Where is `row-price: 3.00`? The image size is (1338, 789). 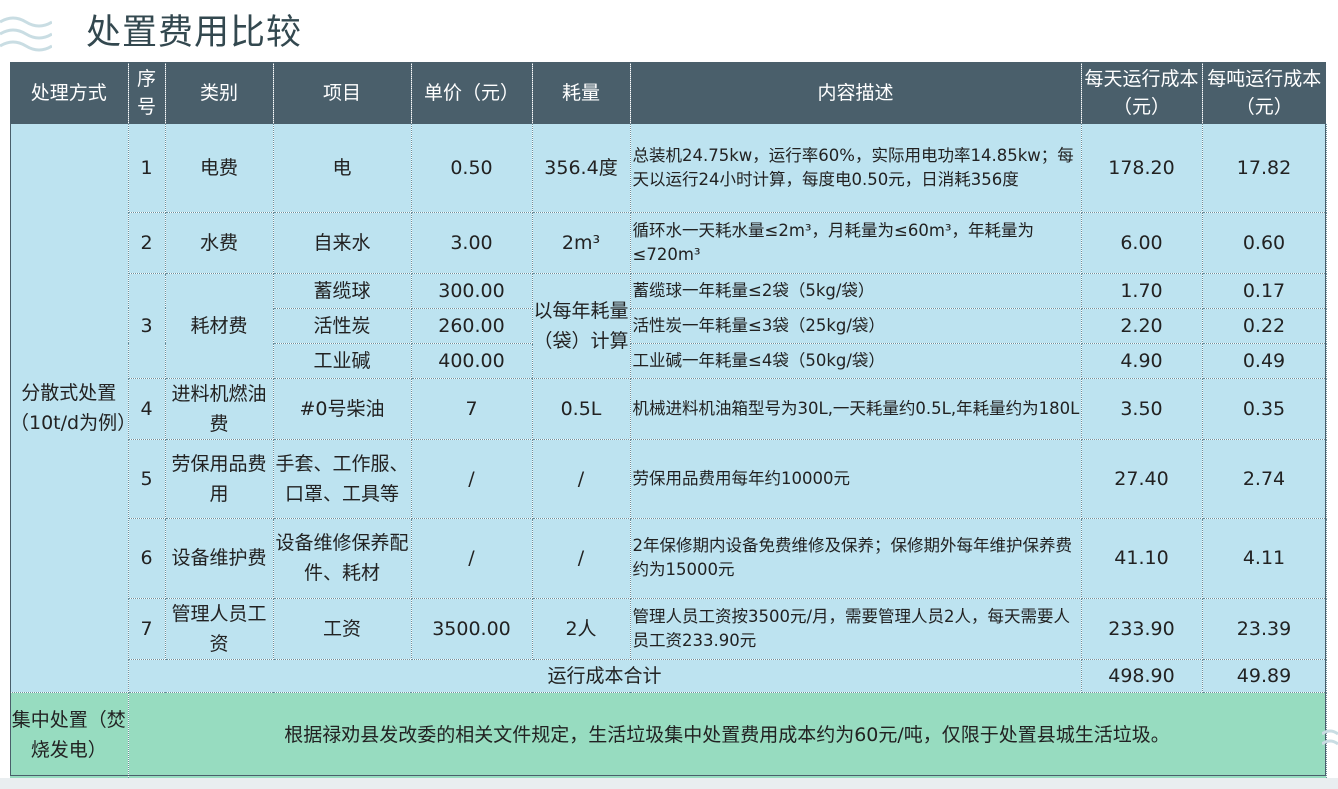 row-price: 3.00 is located at coordinates (472, 243).